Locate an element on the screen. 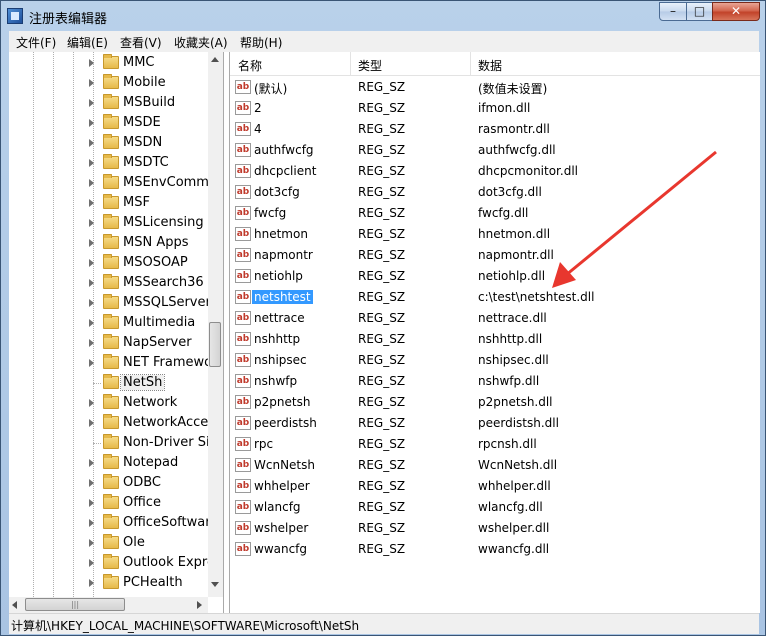  tree-item: MSN Apps is located at coordinates (109, 243).